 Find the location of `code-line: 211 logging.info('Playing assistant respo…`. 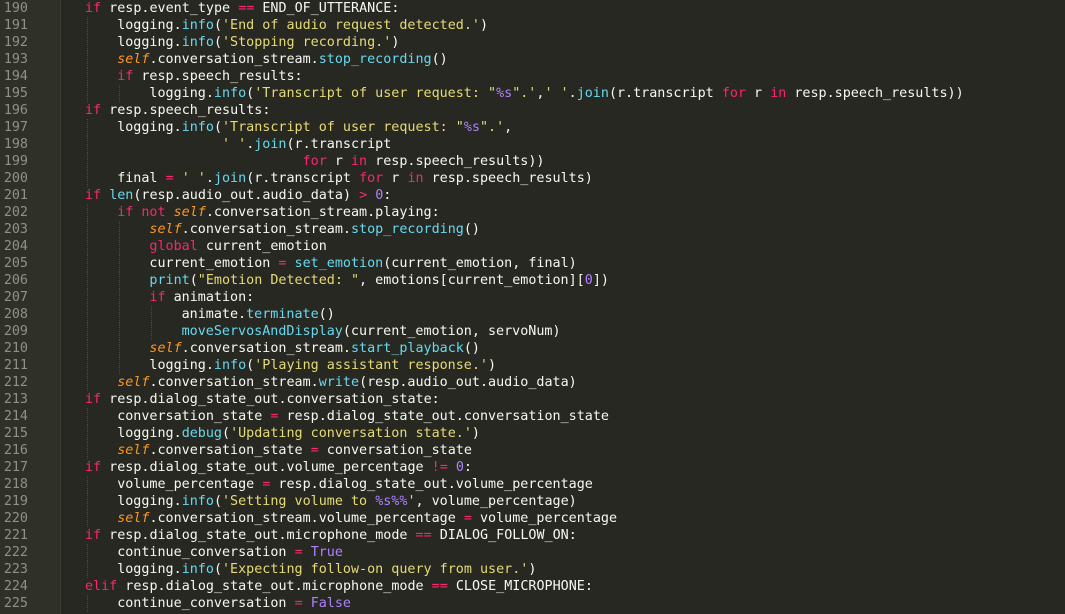

code-line: 211 logging.info('Playing assistant respo… is located at coordinates (532, 365).